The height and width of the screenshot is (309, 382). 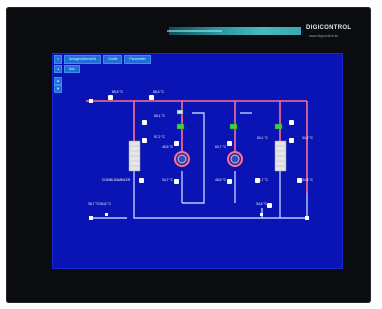 What do you see at coordinates (263, 180) in the screenshot?
I see `sensor-hx-right-bottom: 46,7 °C` at bounding box center [263, 180].